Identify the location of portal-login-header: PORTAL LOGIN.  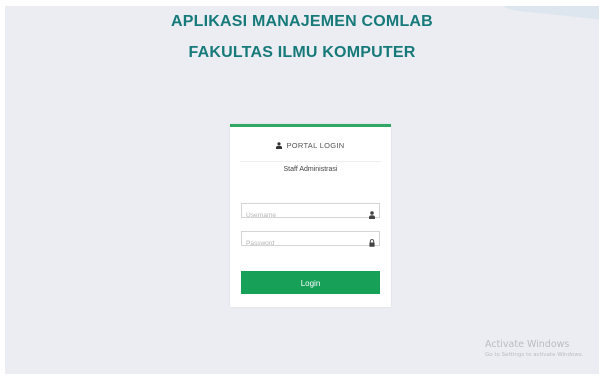
(310, 146).